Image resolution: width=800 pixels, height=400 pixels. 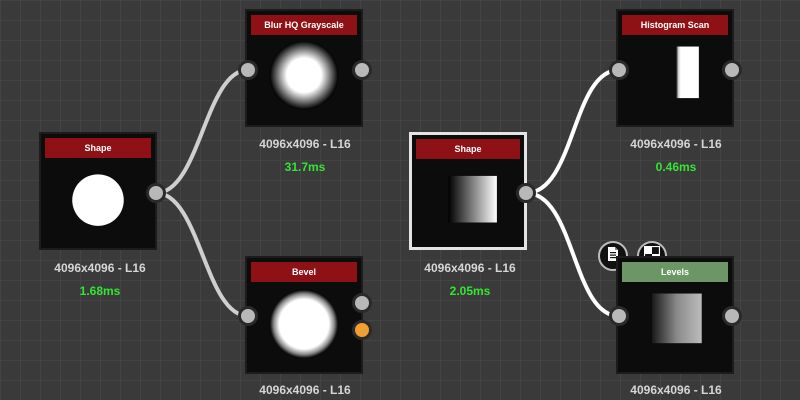 What do you see at coordinates (304, 272) in the screenshot?
I see `node-title: Bevel` at bounding box center [304, 272].